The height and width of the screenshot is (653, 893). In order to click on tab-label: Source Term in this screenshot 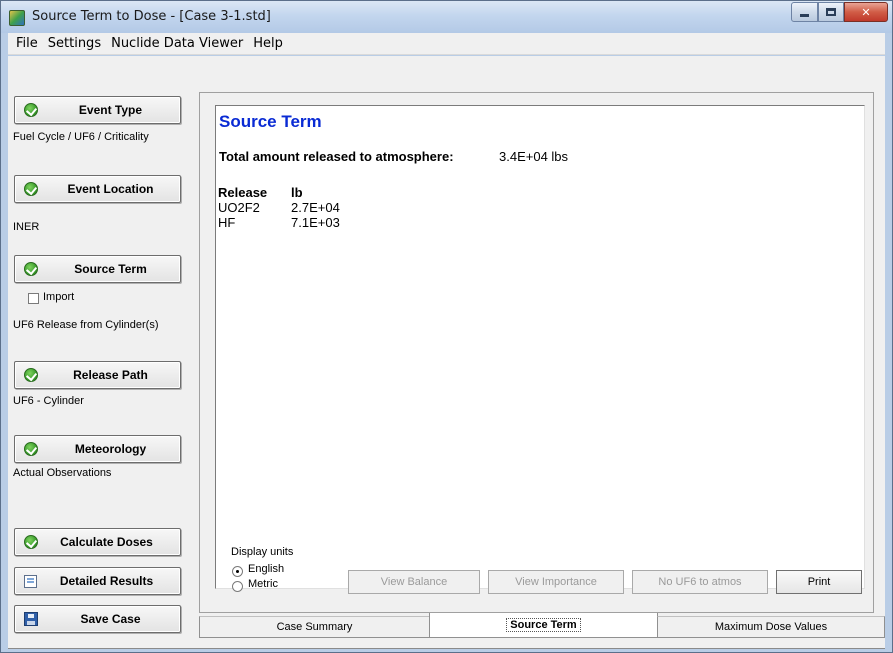, I will do `click(543, 625)`.